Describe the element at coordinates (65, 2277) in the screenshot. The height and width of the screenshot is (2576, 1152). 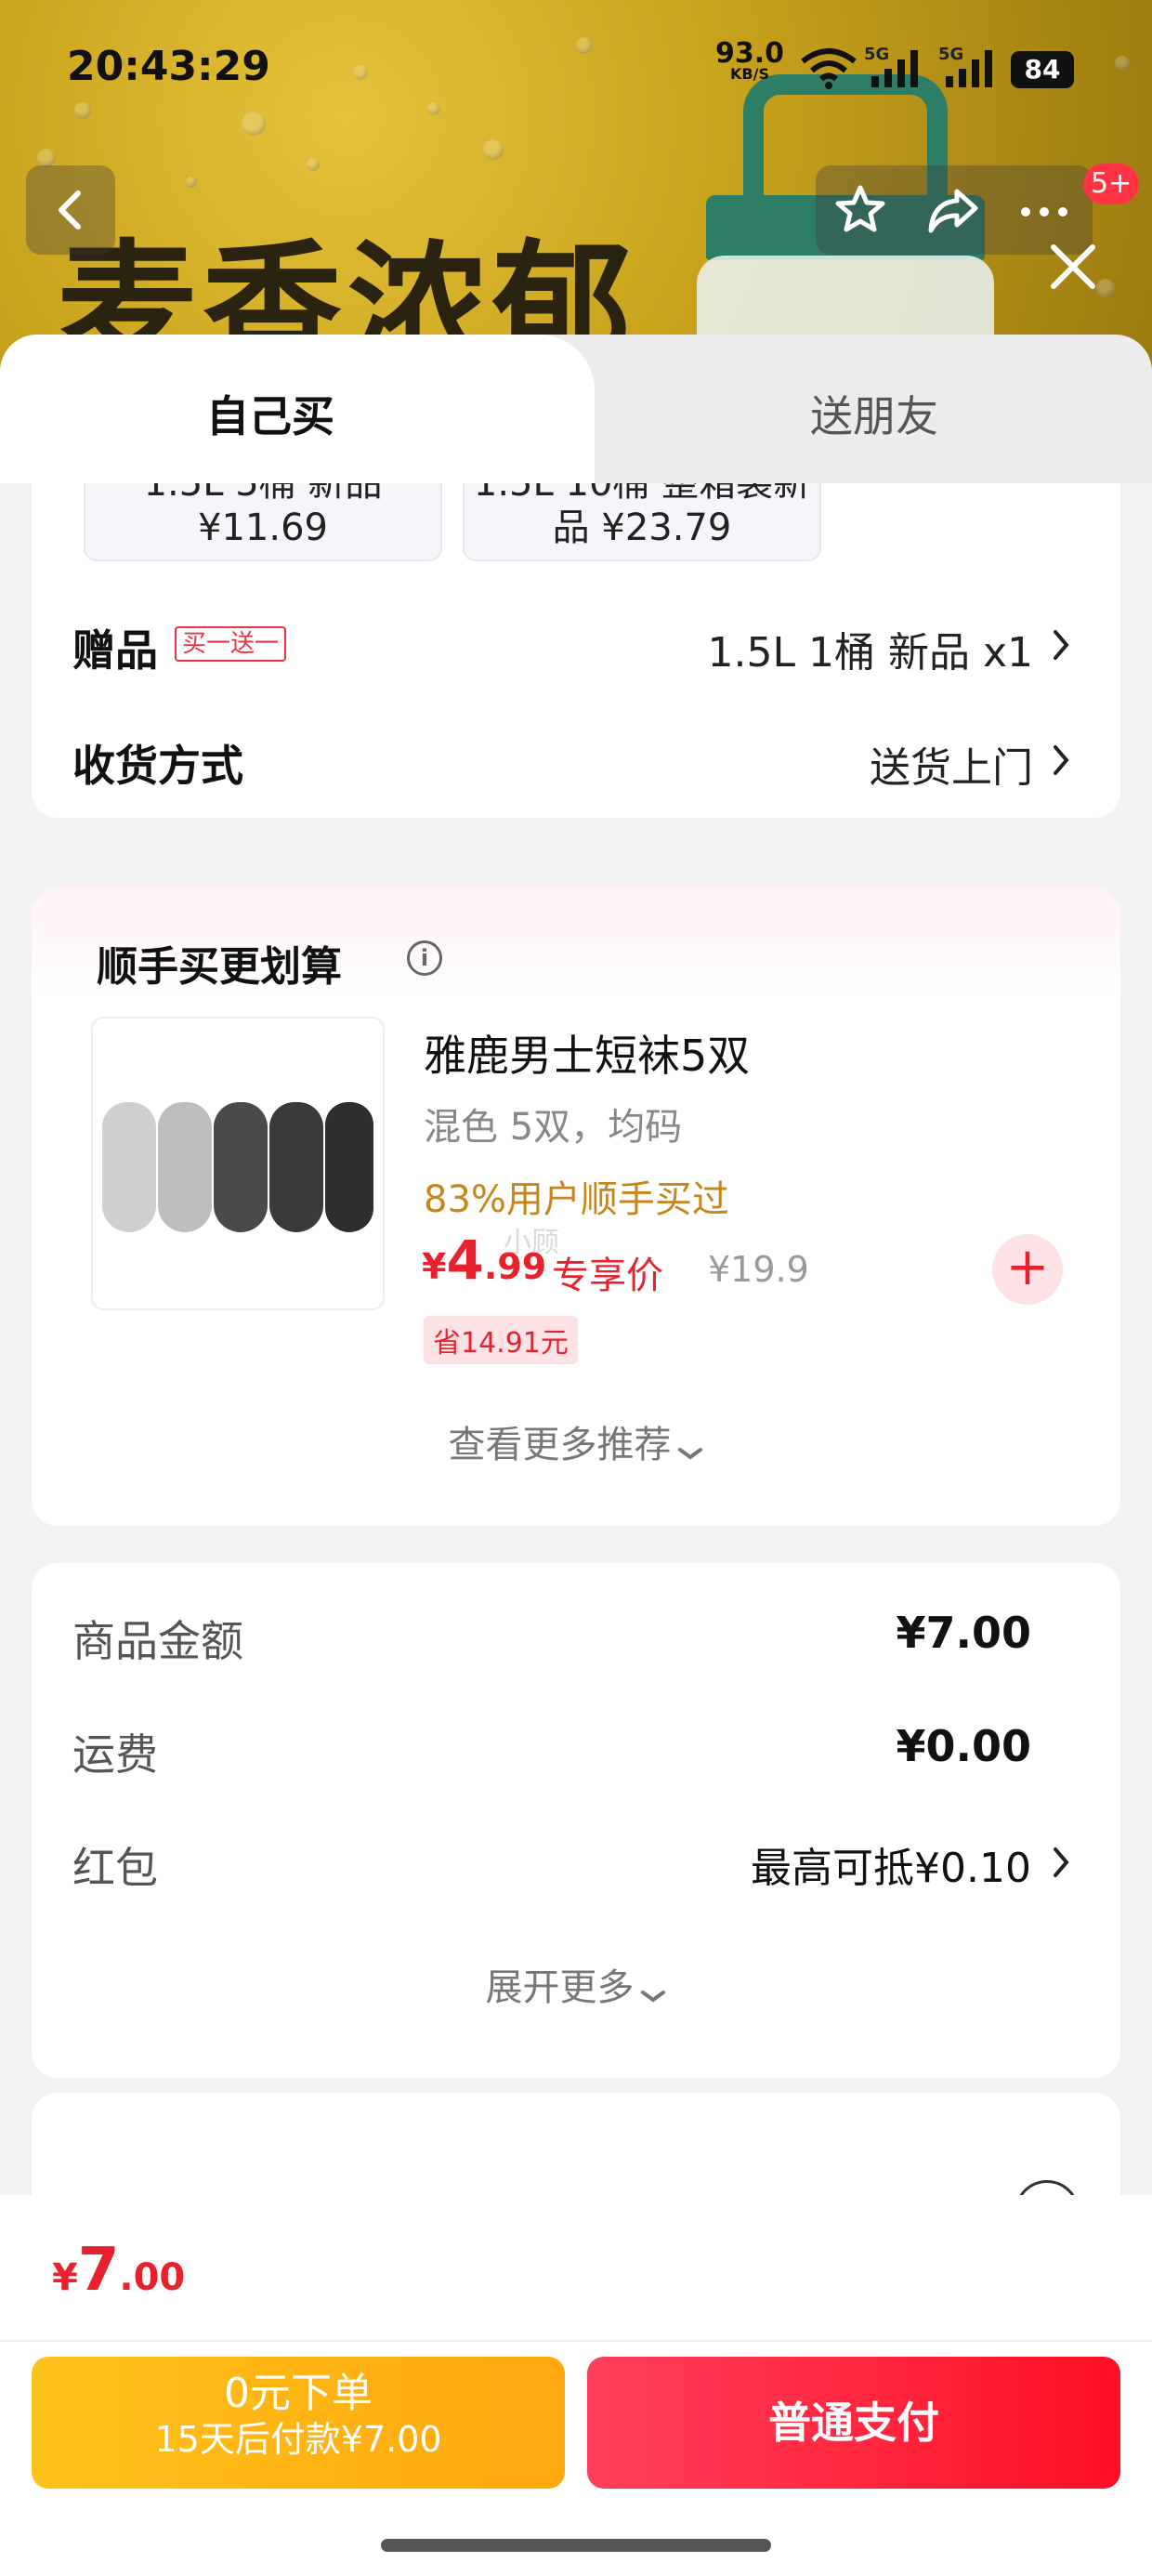
I see `total-currency: ¥` at that location.